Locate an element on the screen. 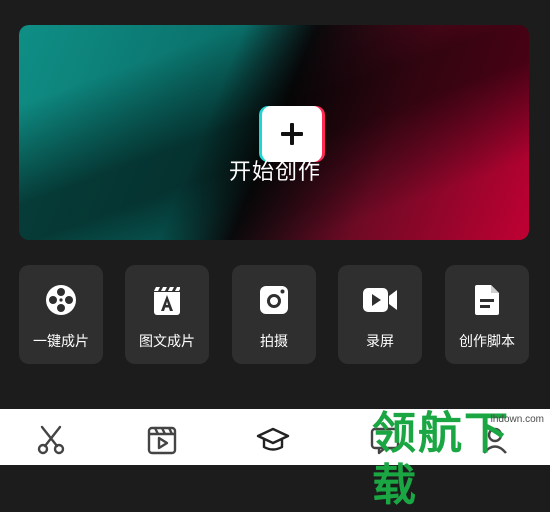  document-icon is located at coordinates (487, 300).